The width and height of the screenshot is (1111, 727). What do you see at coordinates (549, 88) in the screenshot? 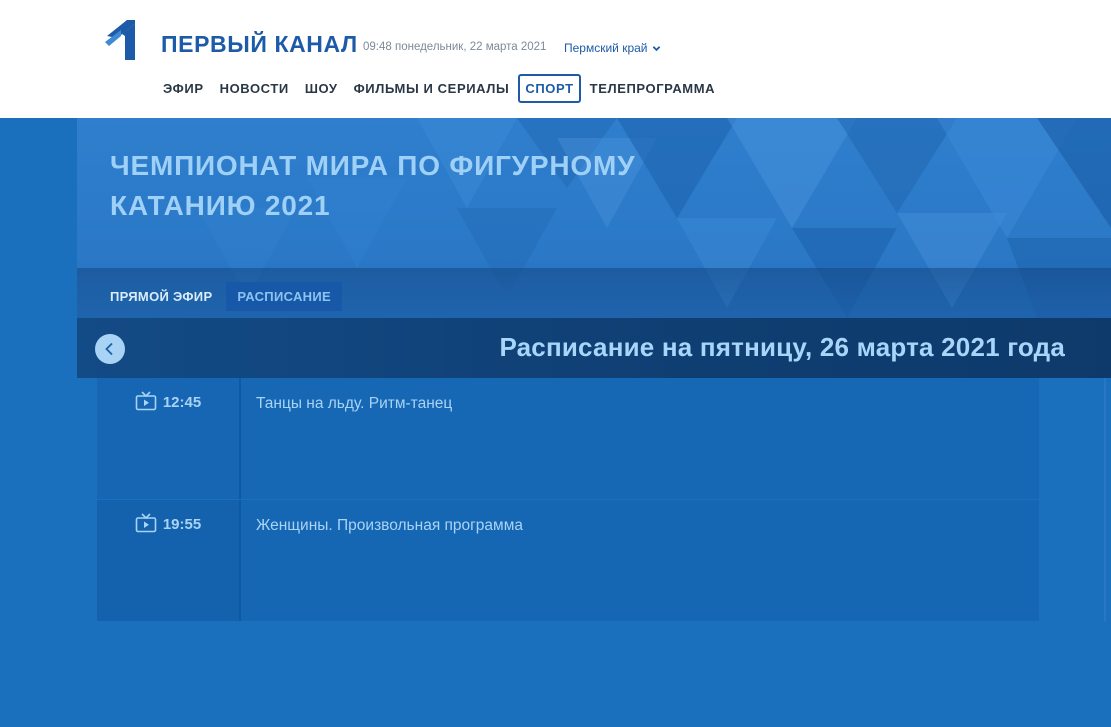
I see `nav-item-sport: СПОРТ` at bounding box center [549, 88].